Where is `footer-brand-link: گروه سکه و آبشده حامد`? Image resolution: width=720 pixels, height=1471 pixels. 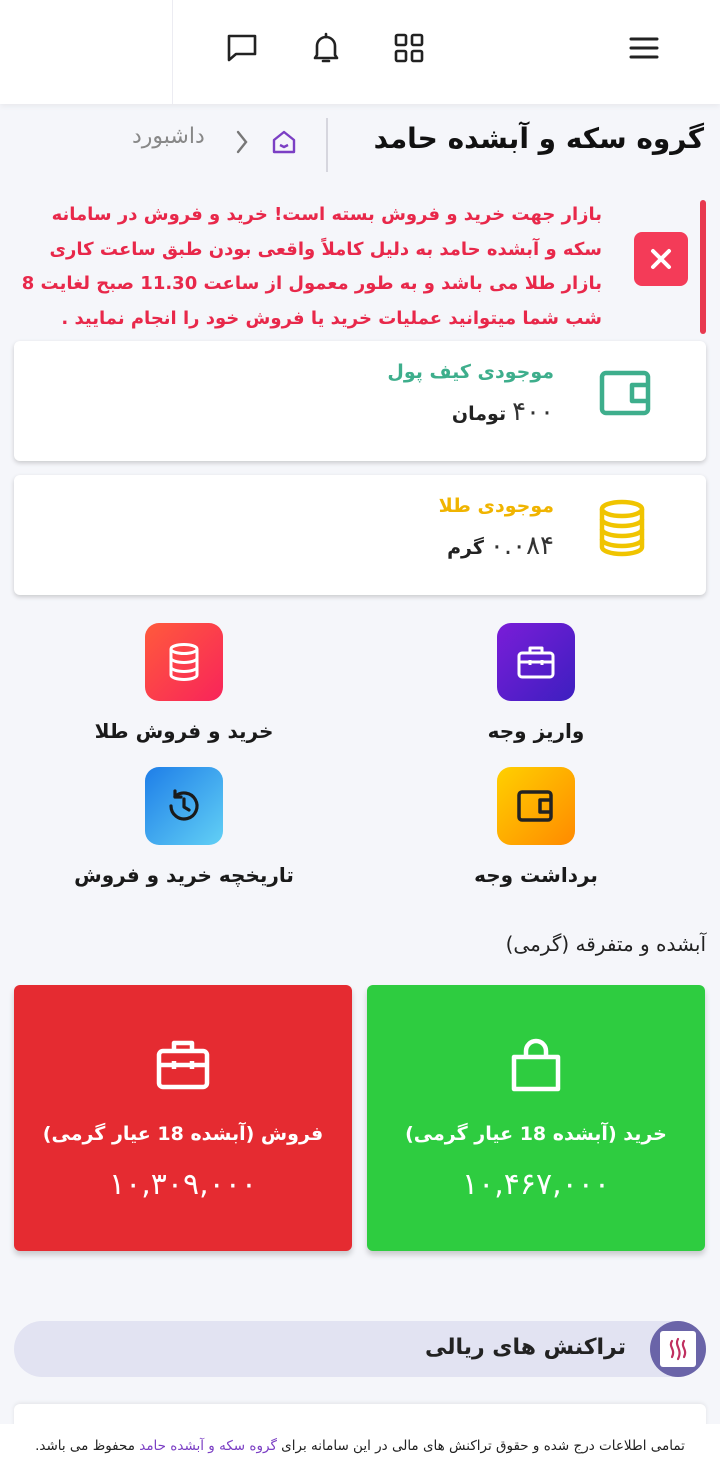
footer-brand-link: گروه سکه و آبشده حامد is located at coordinates (208, 1446).